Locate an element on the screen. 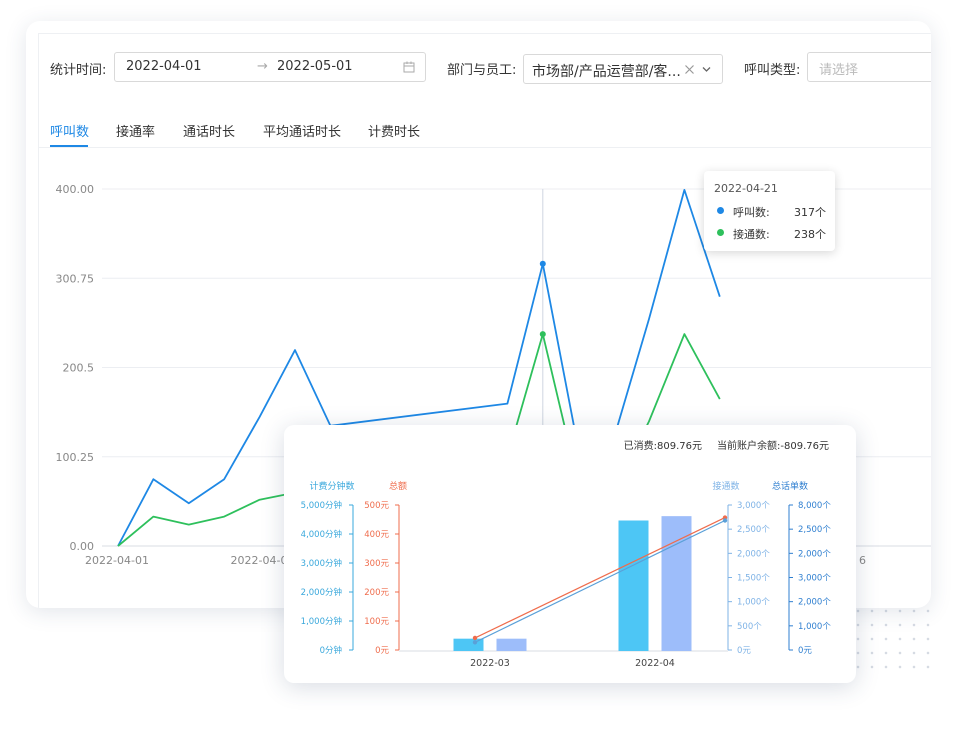  x-tick-label: 6 is located at coordinates (862, 560).